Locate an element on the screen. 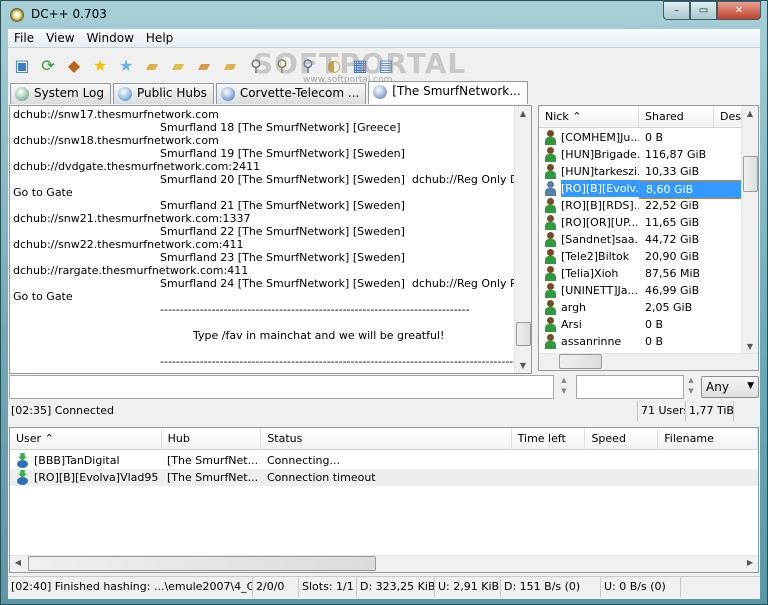  user-row: argh 2,05 GiB is located at coordinates (641, 307).